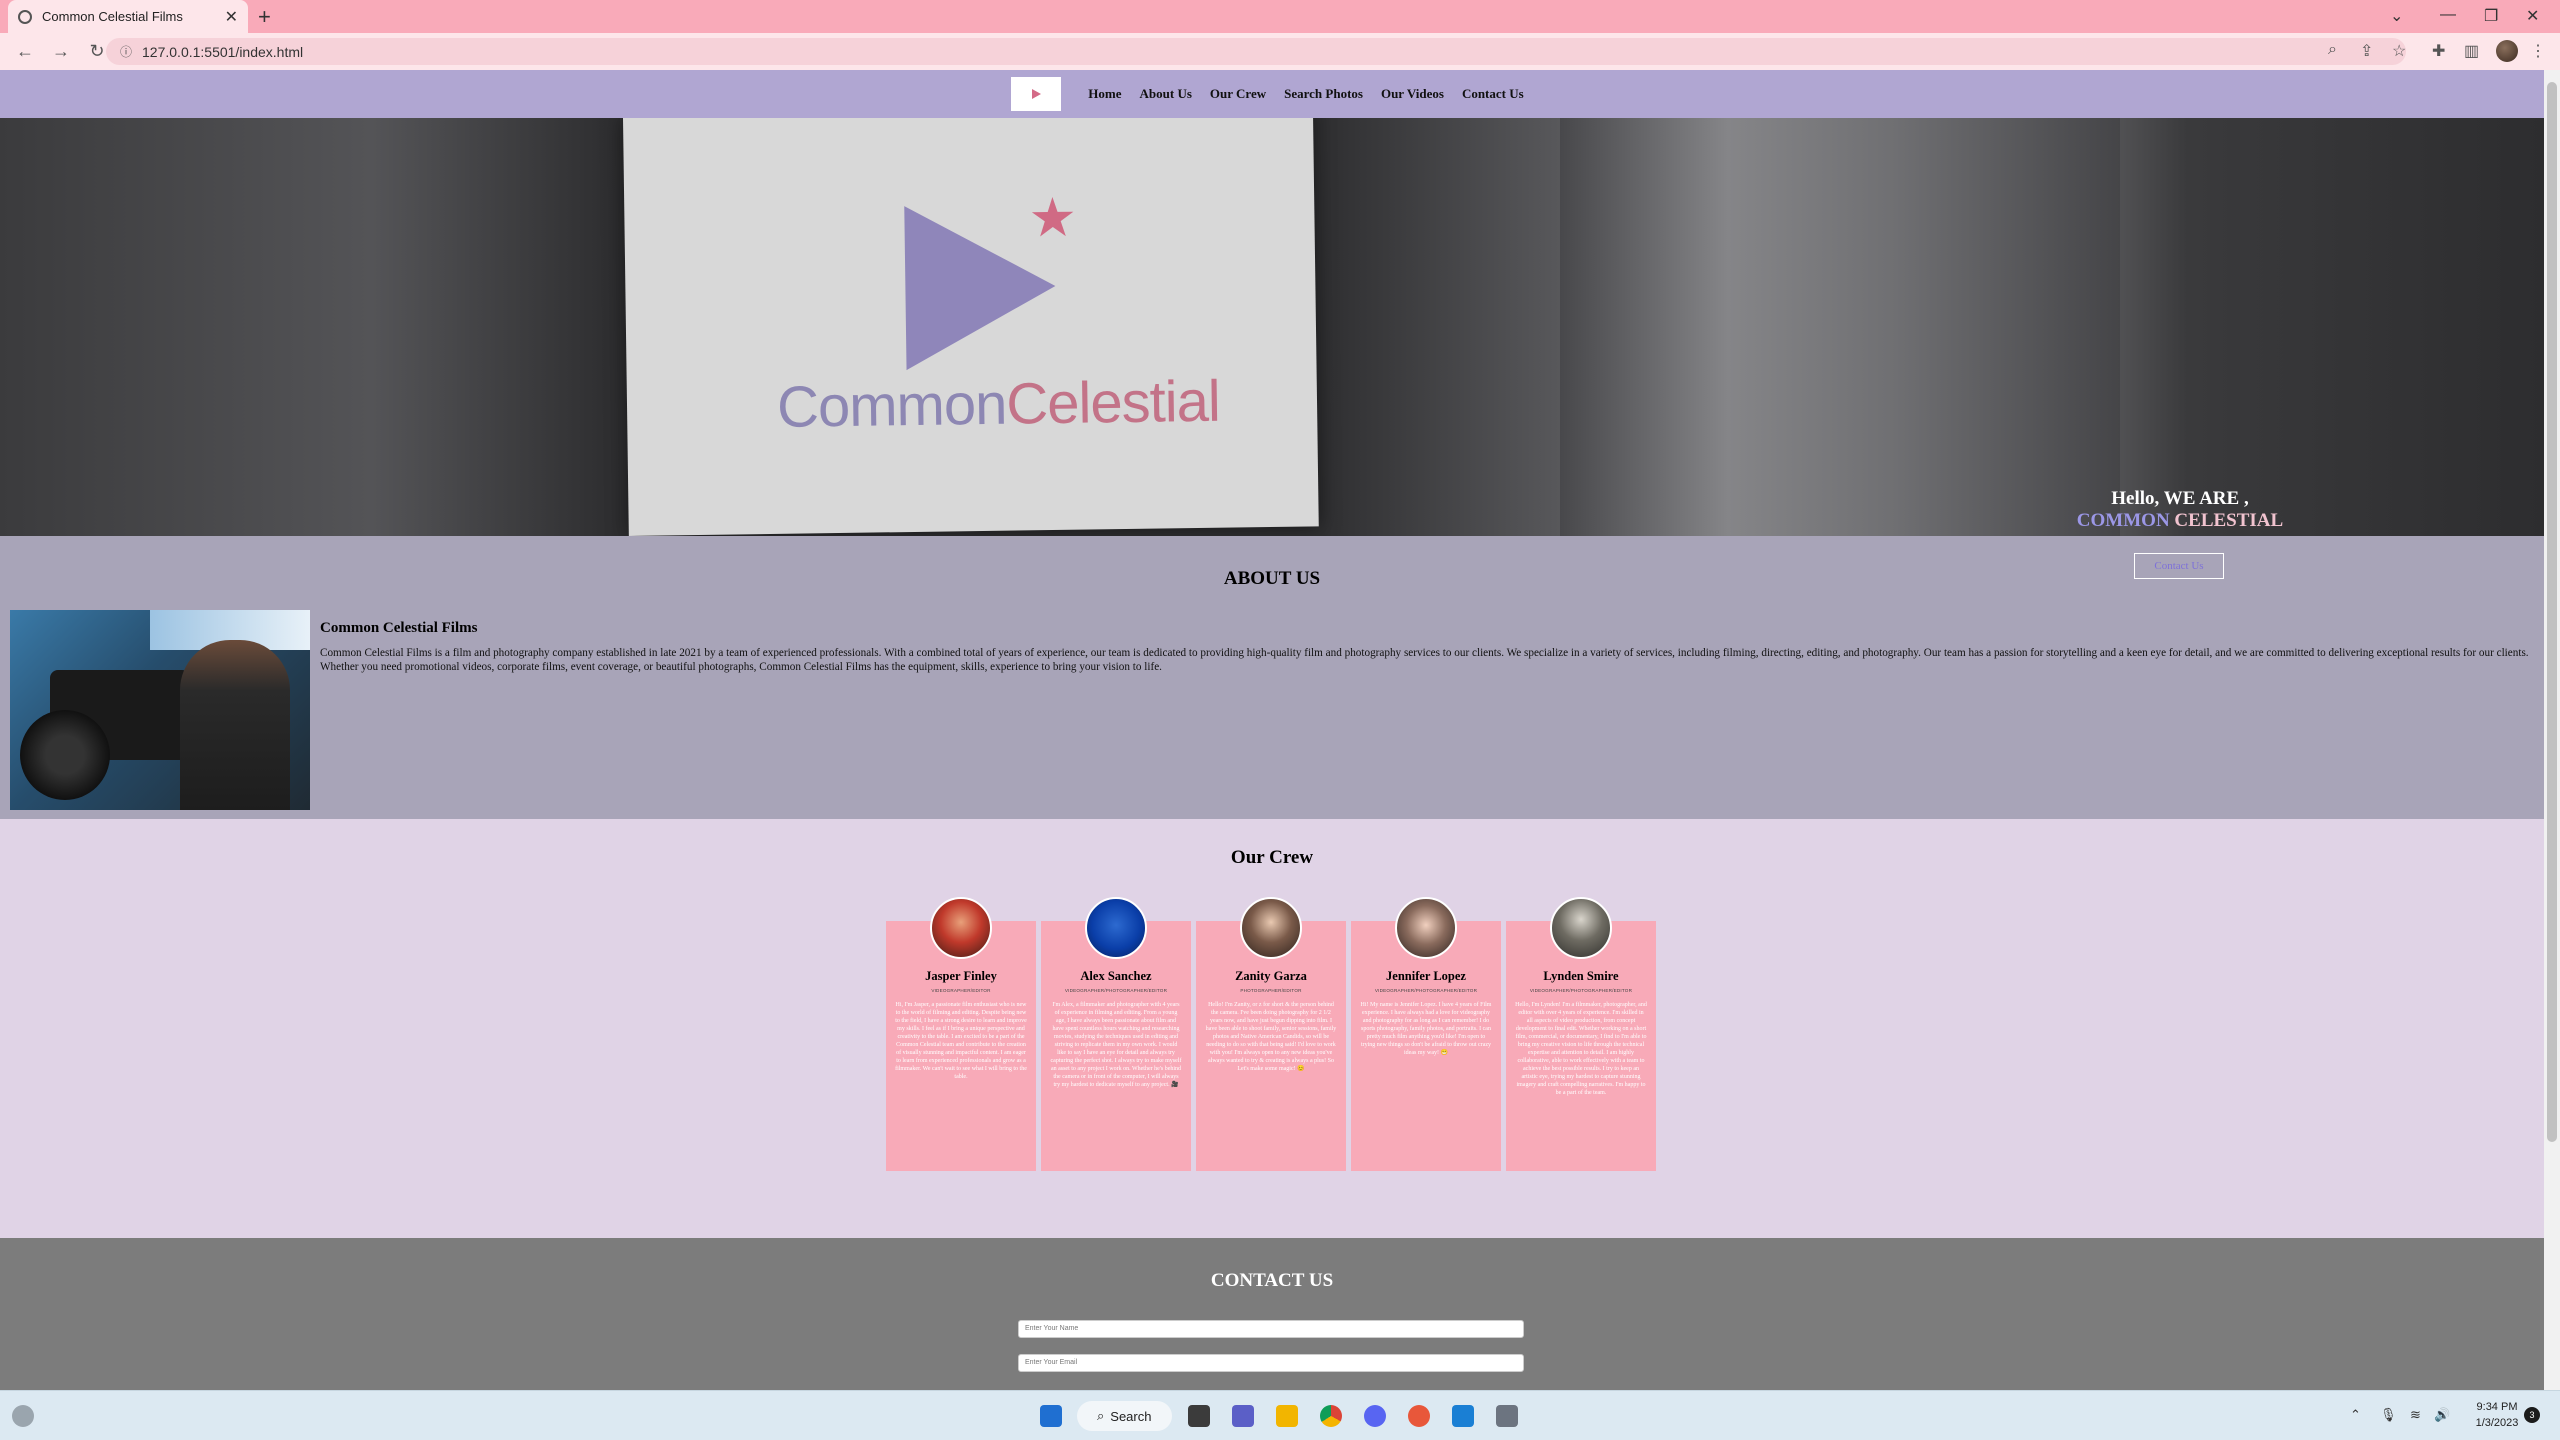  I want to click on hero-background-right, so click(1840, 327).